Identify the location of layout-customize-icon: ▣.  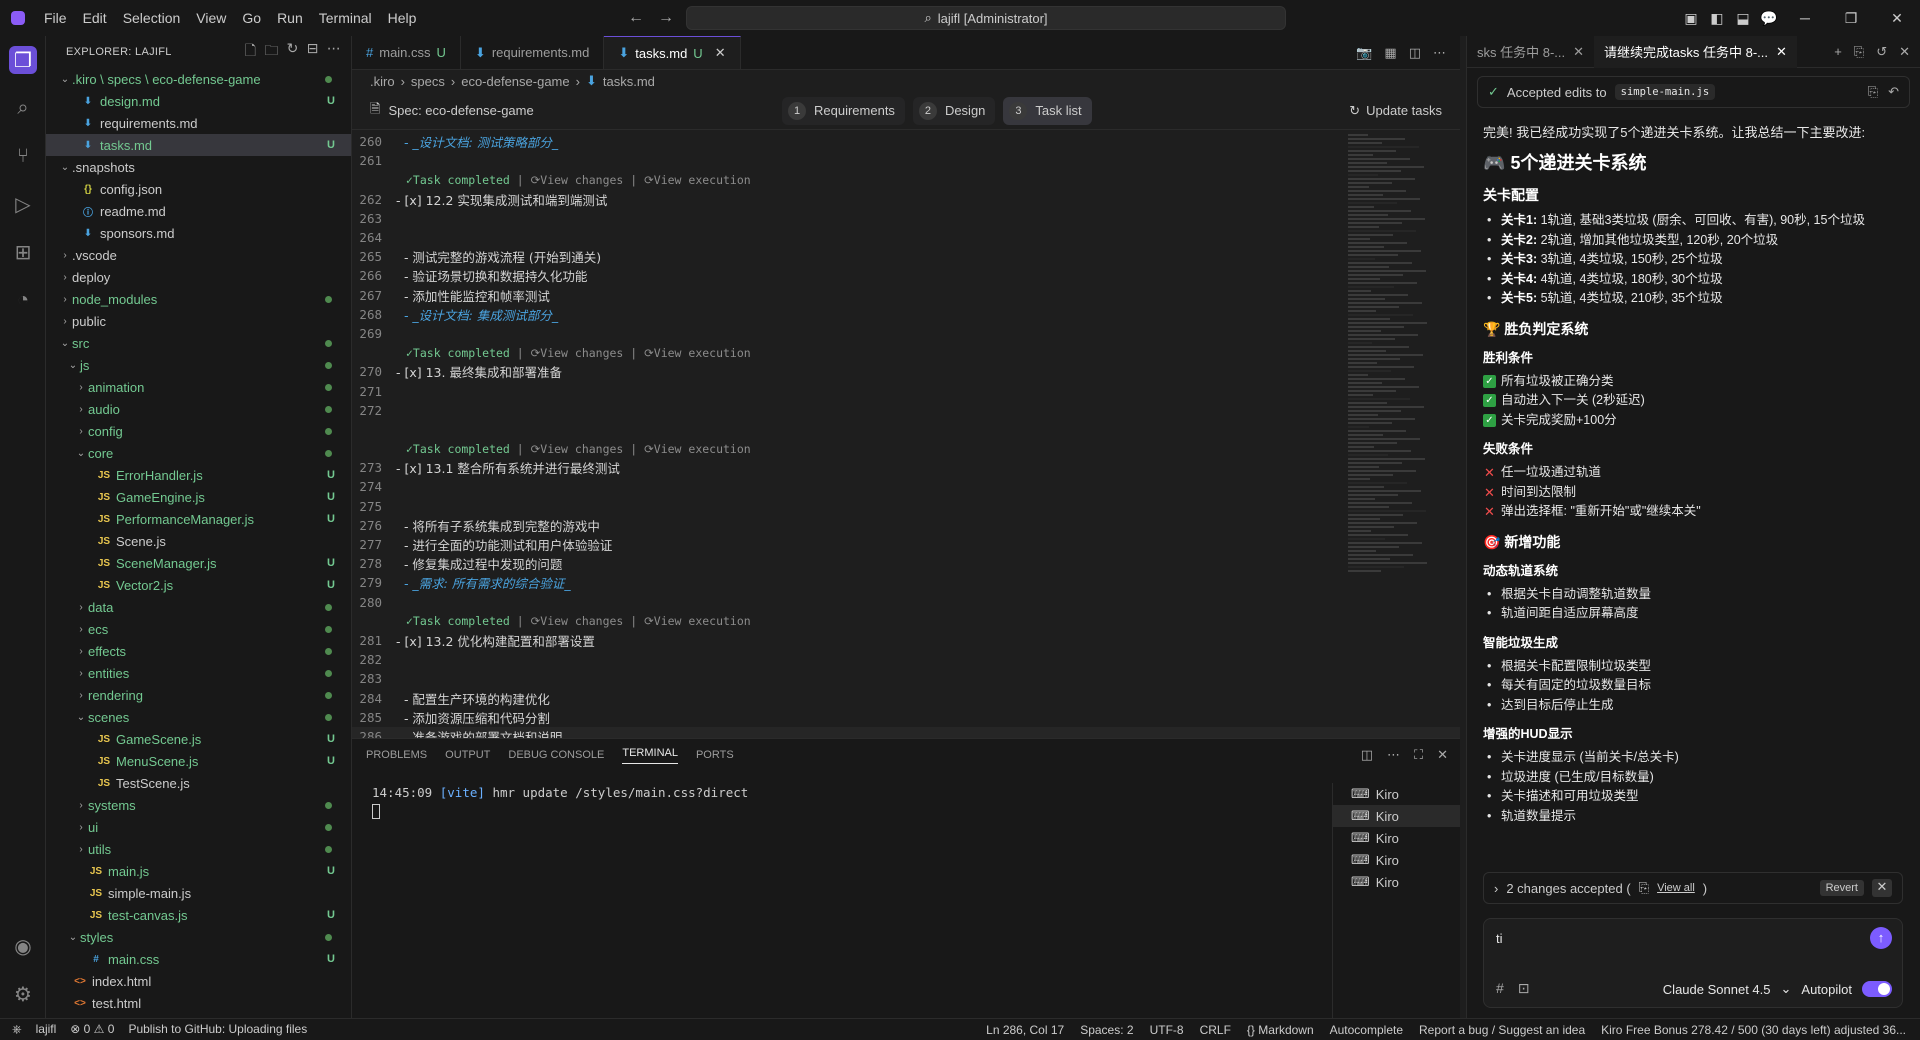
(1691, 18).